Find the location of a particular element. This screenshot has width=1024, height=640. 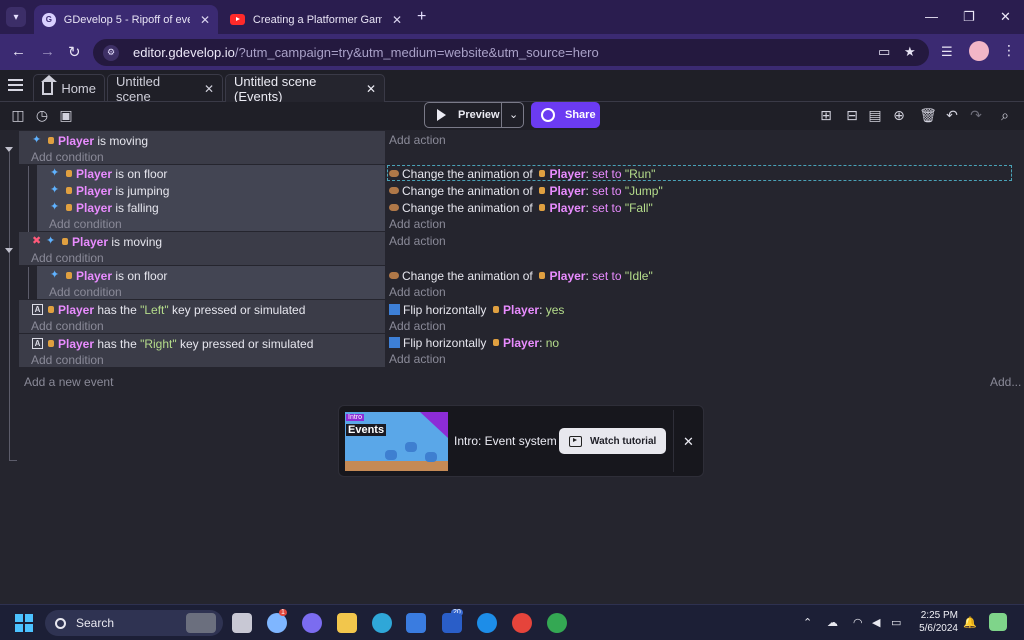

condition-player-jumping: ✦ Player is jumping is located at coordinates (109, 190).